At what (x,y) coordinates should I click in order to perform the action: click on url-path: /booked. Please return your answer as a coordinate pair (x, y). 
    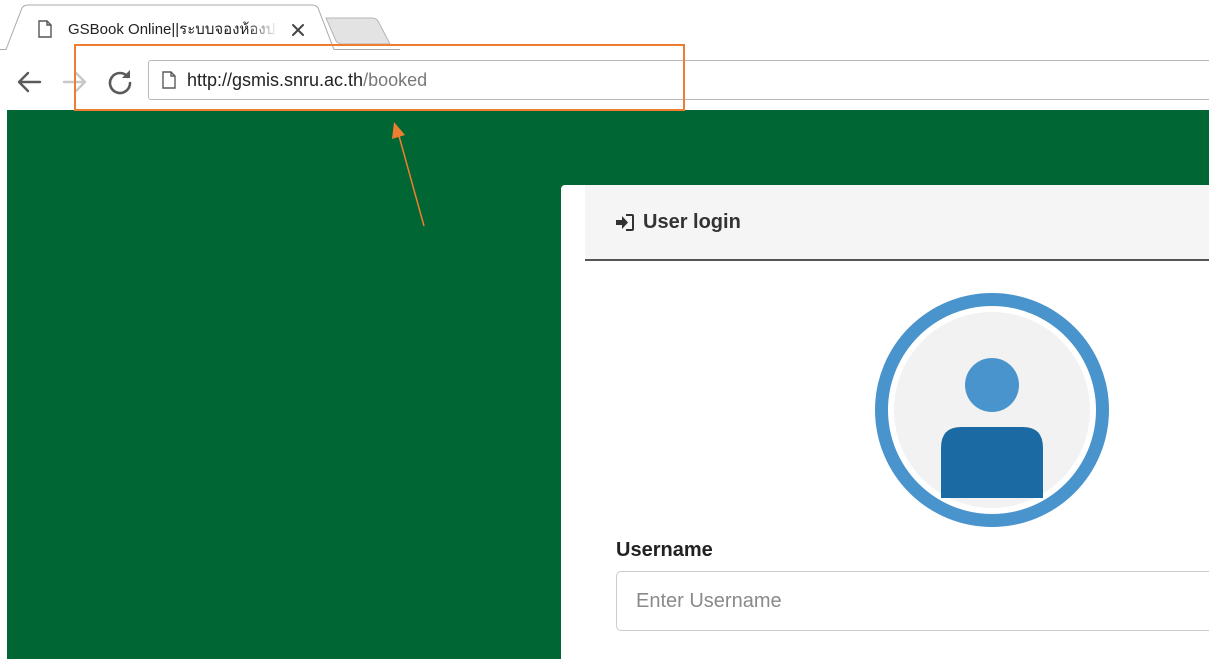
    Looking at the image, I should click on (395, 80).